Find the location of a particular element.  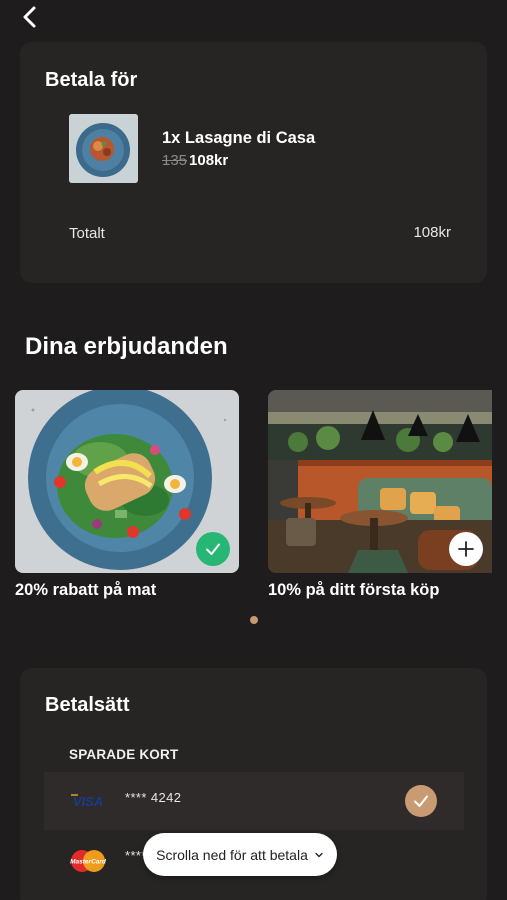

mastercard-logo: MasterCard is located at coordinates (88, 863).